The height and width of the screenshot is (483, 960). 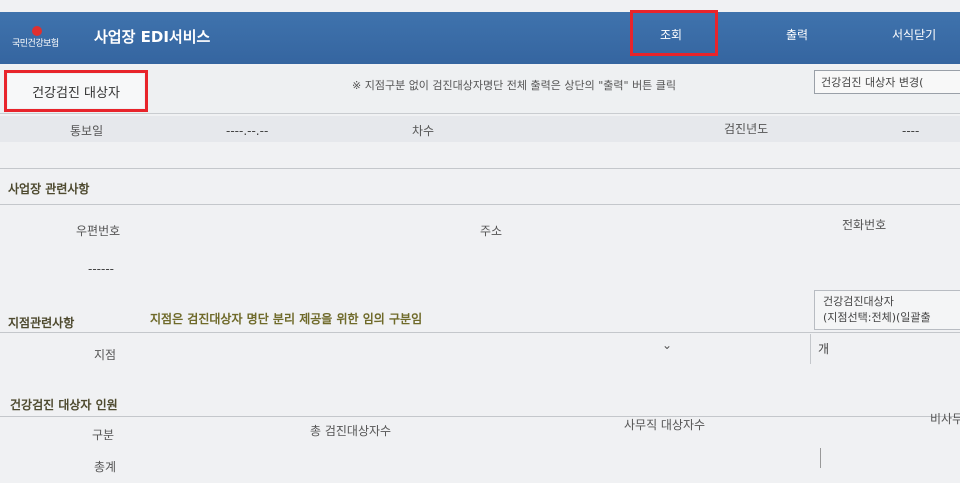 I want to click on phone-label: 전화번호, so click(x=864, y=225).